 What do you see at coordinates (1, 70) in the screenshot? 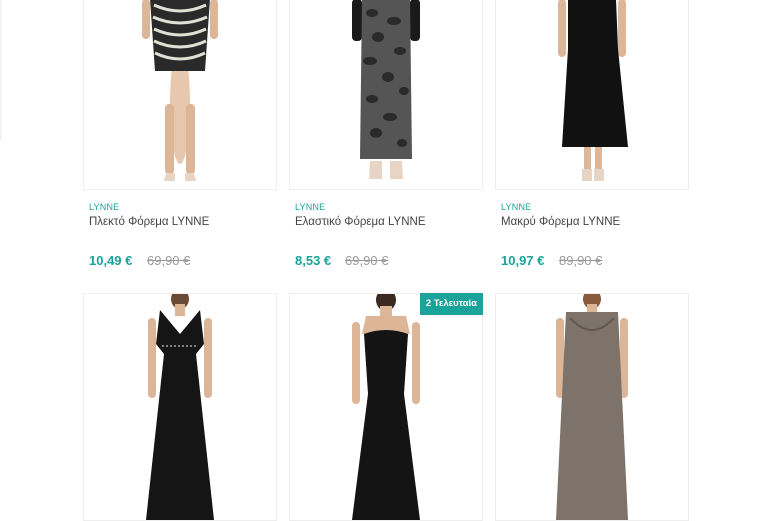
I see `page-edge` at bounding box center [1, 70].